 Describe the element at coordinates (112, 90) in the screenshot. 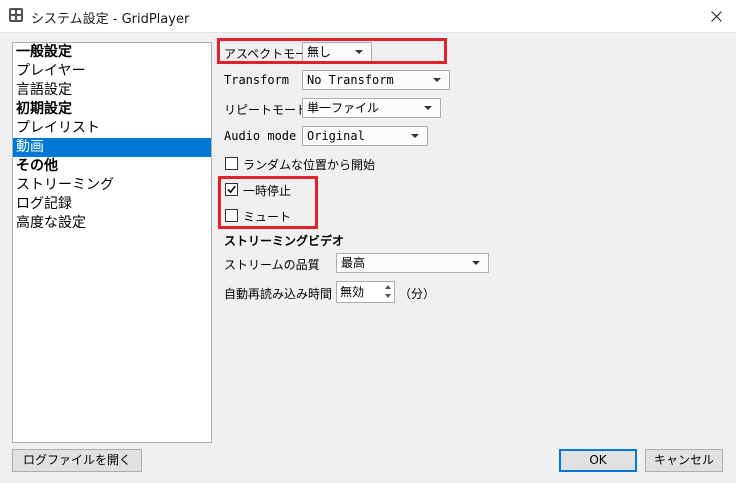

I see `sidebar-item-language: 言語設定` at that location.